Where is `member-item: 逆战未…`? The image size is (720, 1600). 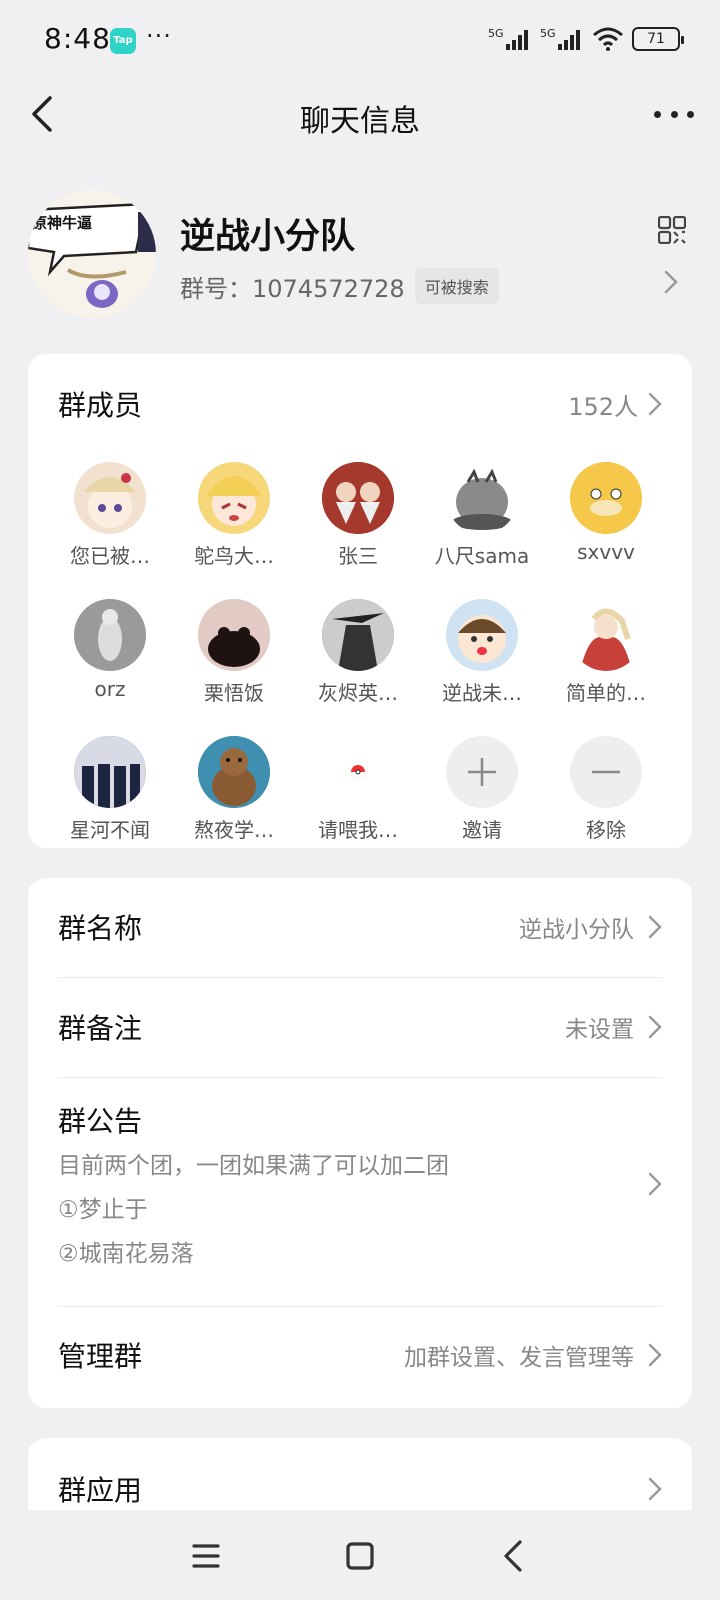
member-item: 逆战未… is located at coordinates (482, 652).